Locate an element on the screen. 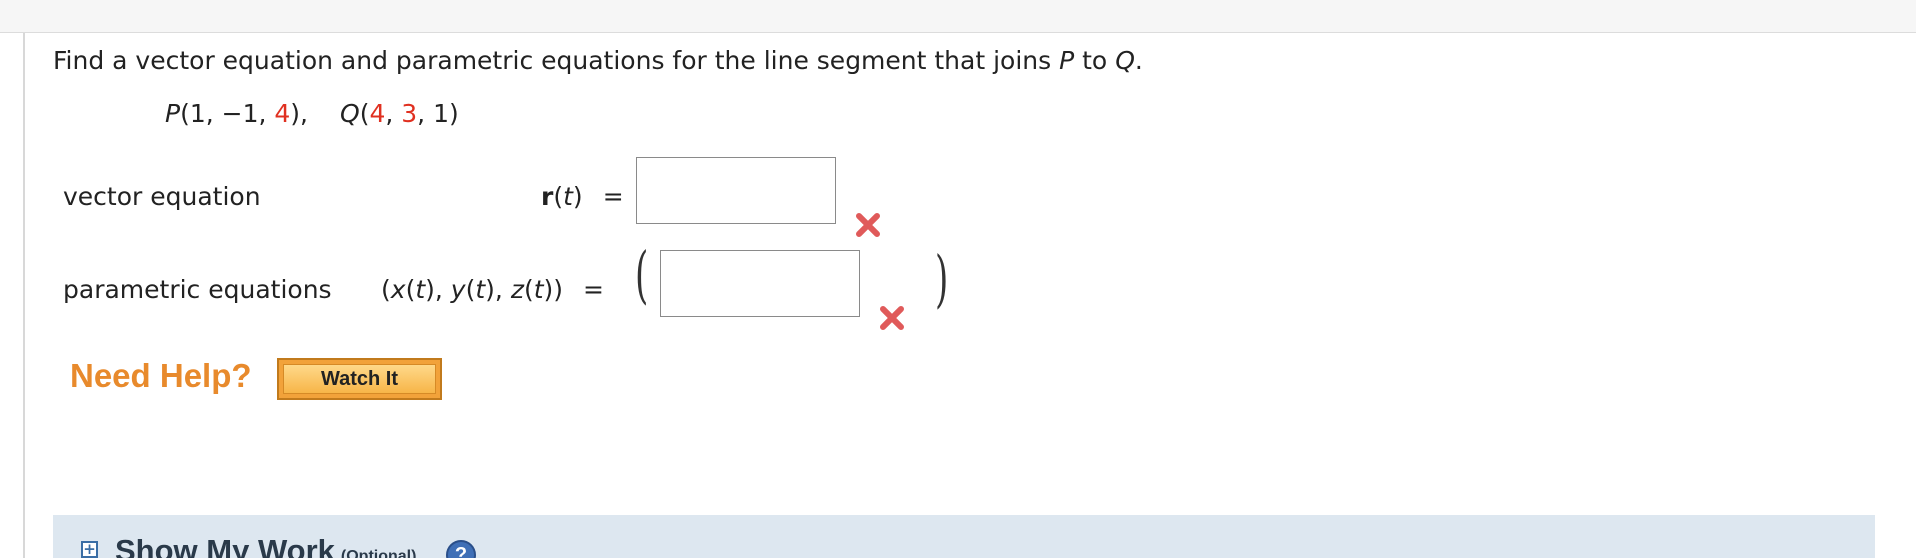 The width and height of the screenshot is (1916, 558). open-paren: ( is located at coordinates (642, 274).